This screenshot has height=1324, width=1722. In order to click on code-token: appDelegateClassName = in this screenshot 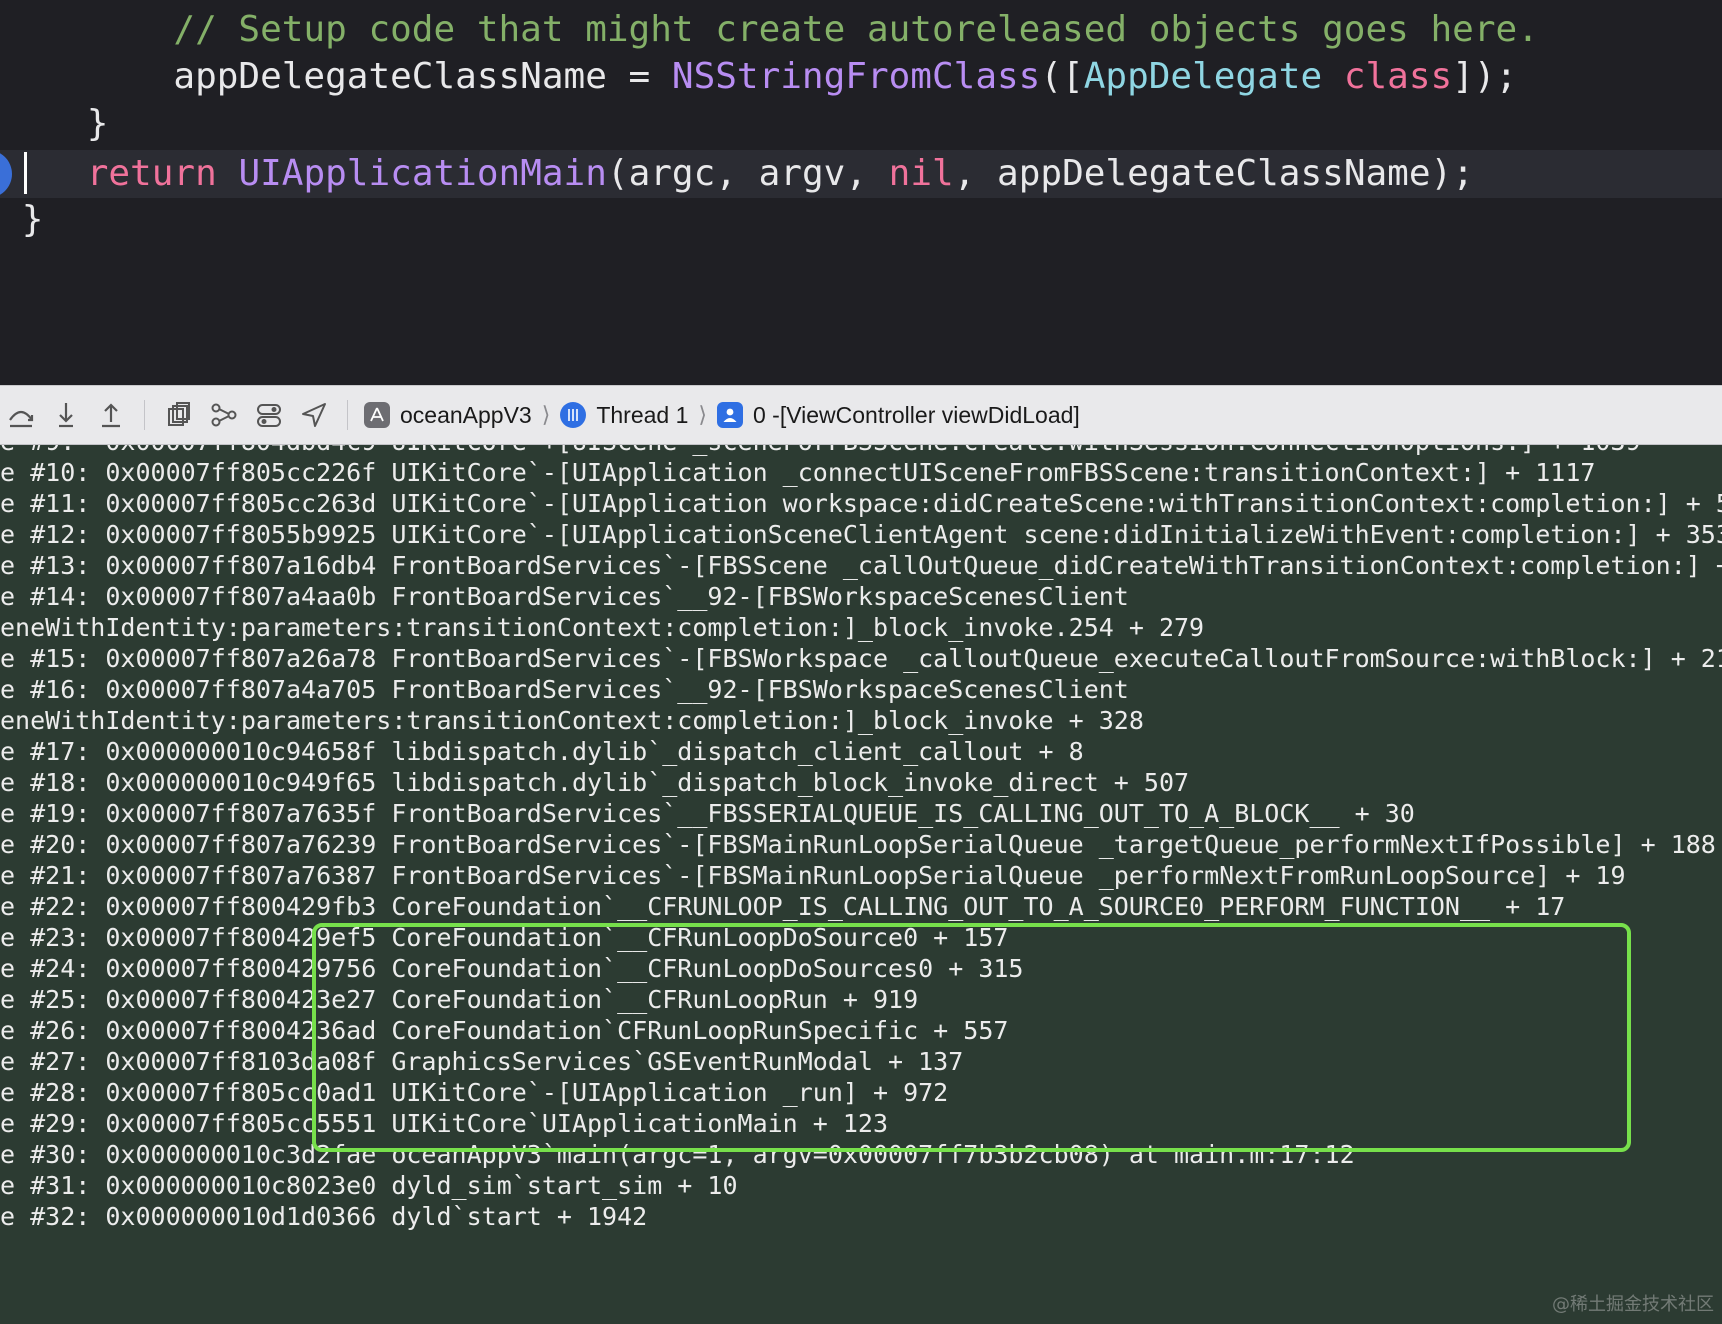, I will do `click(422, 76)`.